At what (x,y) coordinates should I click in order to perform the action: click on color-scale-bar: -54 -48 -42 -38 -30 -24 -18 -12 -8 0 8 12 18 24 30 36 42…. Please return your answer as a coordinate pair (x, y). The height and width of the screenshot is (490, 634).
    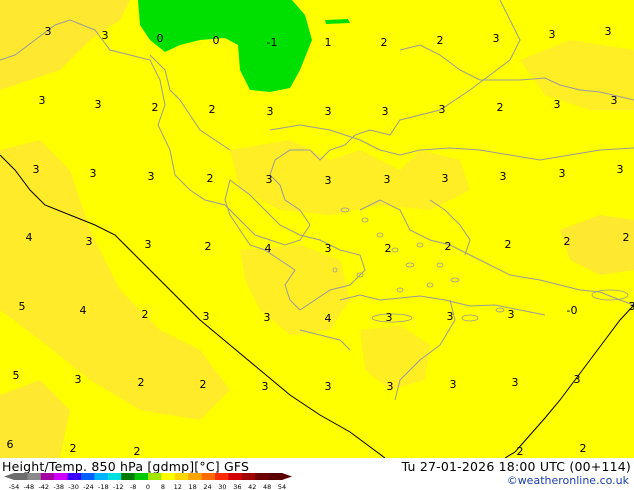
    Looking at the image, I should click on (148, 481).